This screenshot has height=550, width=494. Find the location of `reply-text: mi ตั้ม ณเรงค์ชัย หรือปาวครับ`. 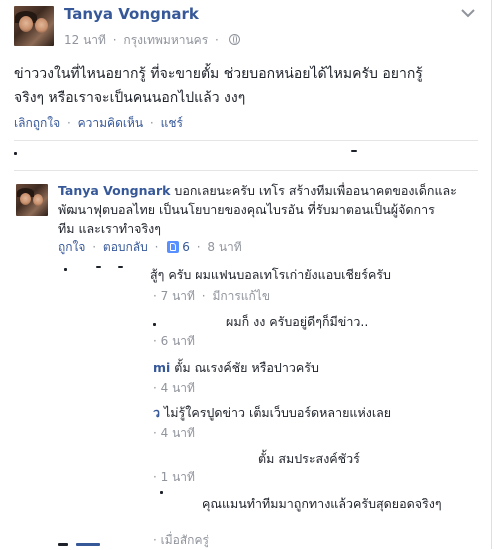

reply-text: mi ตั้ม ณเรงค์ชัย หรือปาวครับ is located at coordinates (236, 368).